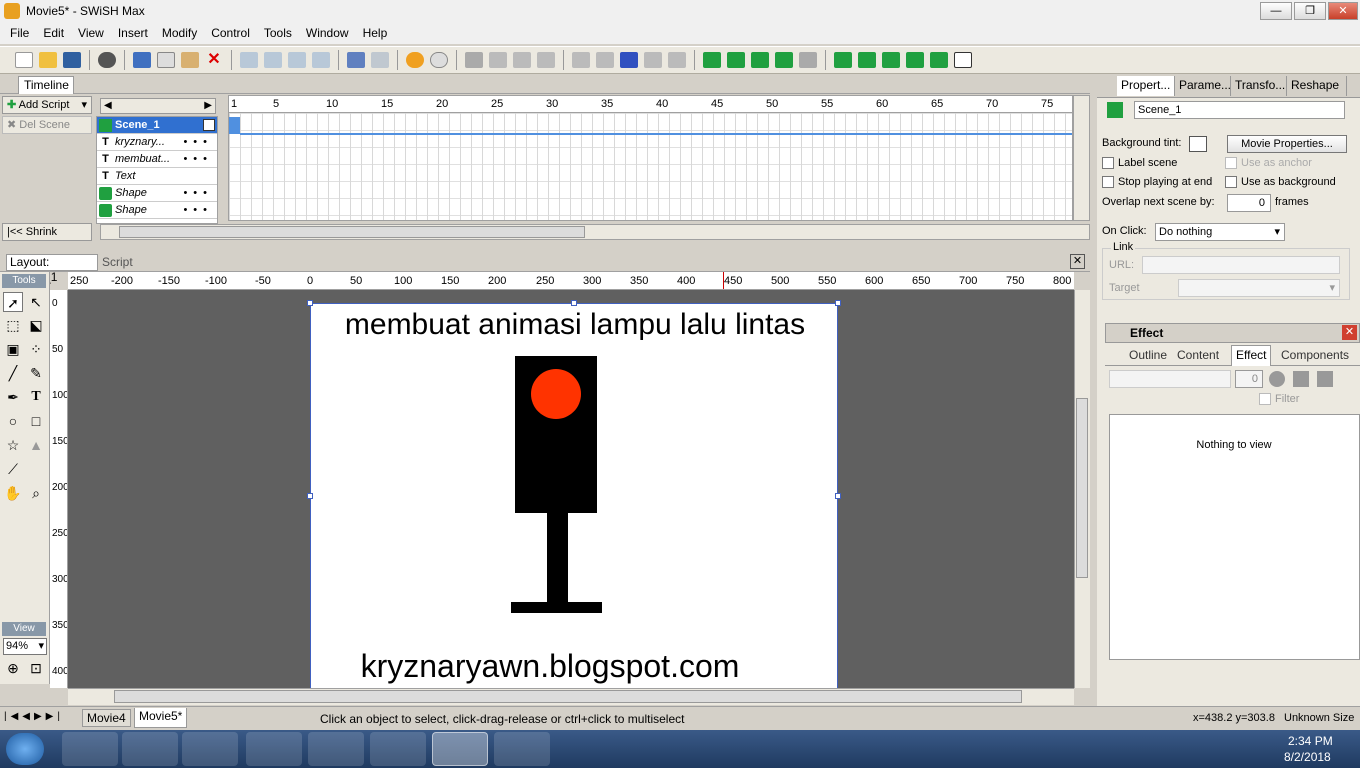  What do you see at coordinates (133, 33) in the screenshot?
I see `menu-insert: Insert` at bounding box center [133, 33].